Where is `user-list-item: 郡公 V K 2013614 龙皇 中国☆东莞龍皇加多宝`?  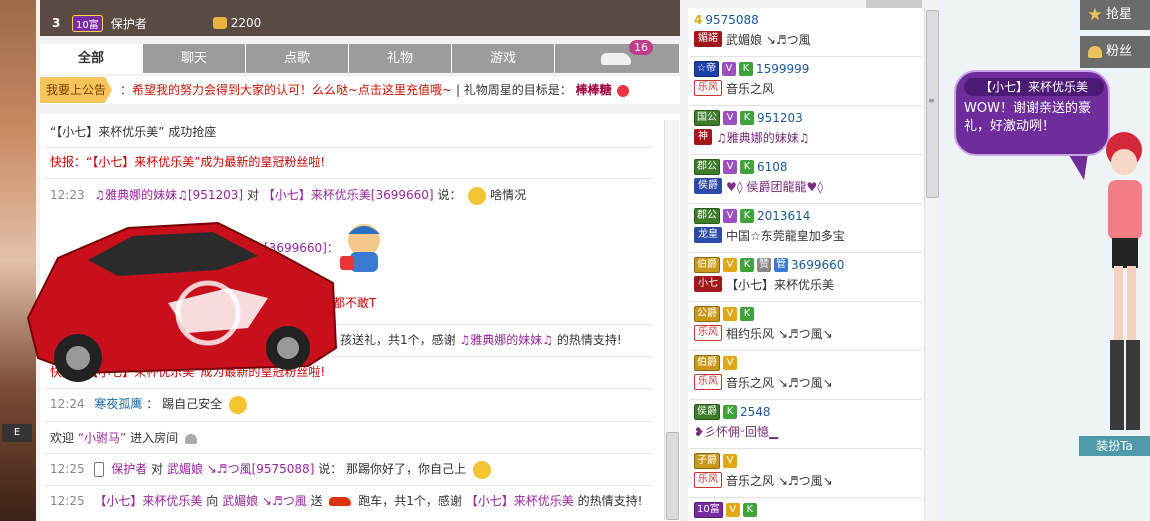 user-list-item: 郡公 V K 2013614 龙皇 中国☆东莞龍皇加多宝 is located at coordinates (806, 228).